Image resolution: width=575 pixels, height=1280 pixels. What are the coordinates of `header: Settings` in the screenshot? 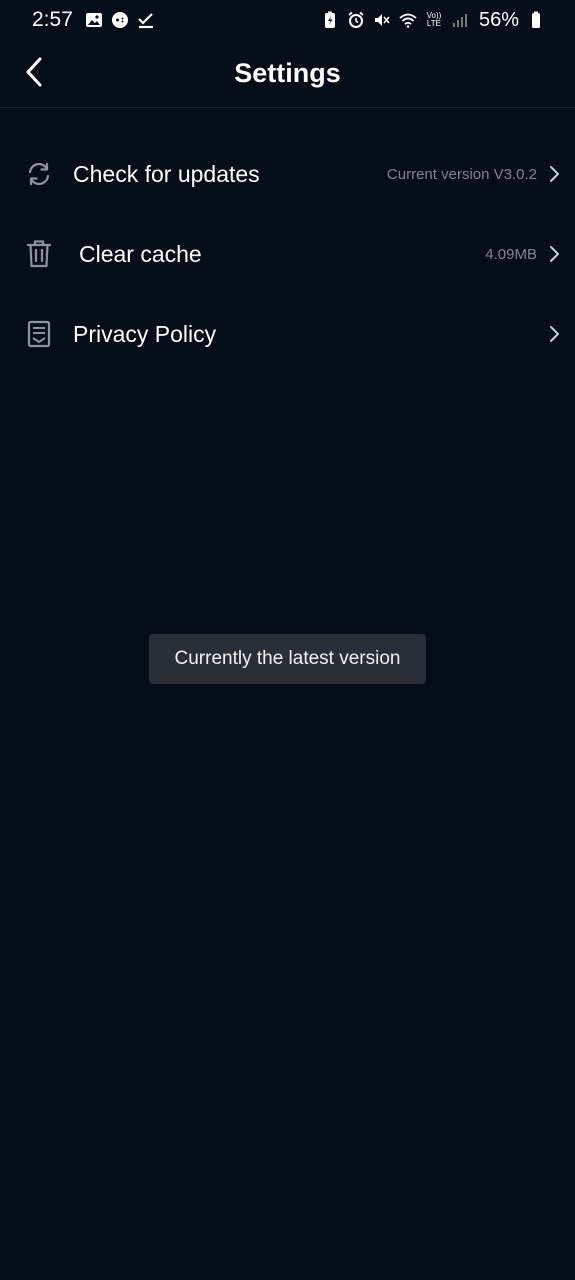 It's located at (287, 74).